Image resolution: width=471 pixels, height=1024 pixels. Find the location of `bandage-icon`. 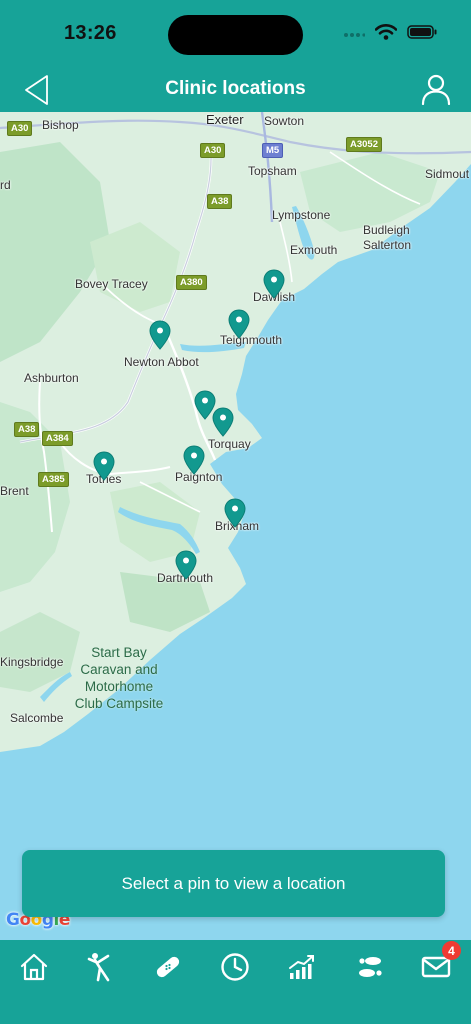

bandage-icon is located at coordinates (168, 967).